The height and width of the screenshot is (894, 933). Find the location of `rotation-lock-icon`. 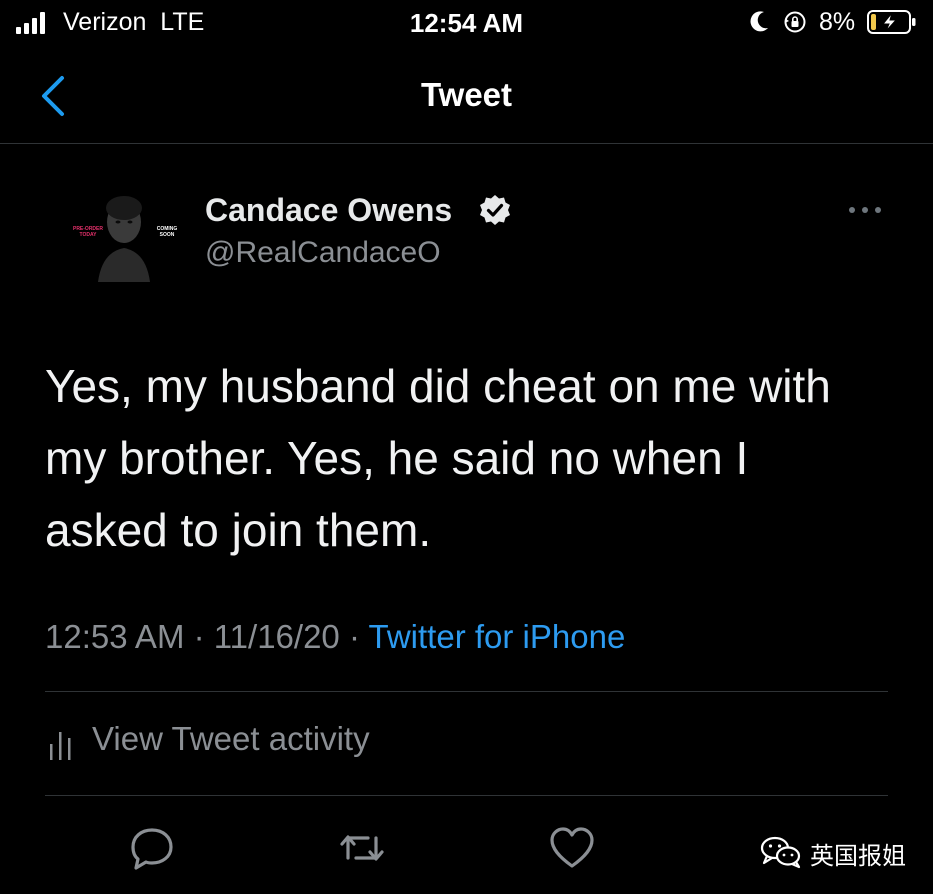

rotation-lock-icon is located at coordinates (795, 22).